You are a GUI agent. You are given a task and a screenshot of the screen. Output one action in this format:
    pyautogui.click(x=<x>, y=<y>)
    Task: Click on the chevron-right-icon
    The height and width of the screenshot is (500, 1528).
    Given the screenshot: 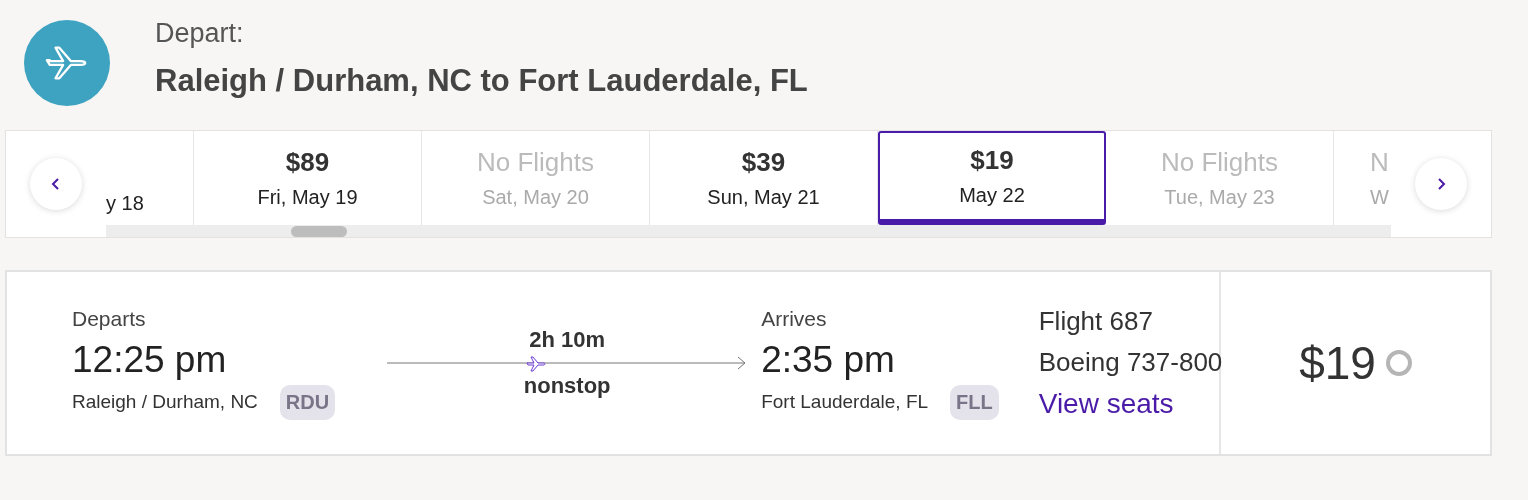 What is the action you would take?
    pyautogui.click(x=1441, y=184)
    